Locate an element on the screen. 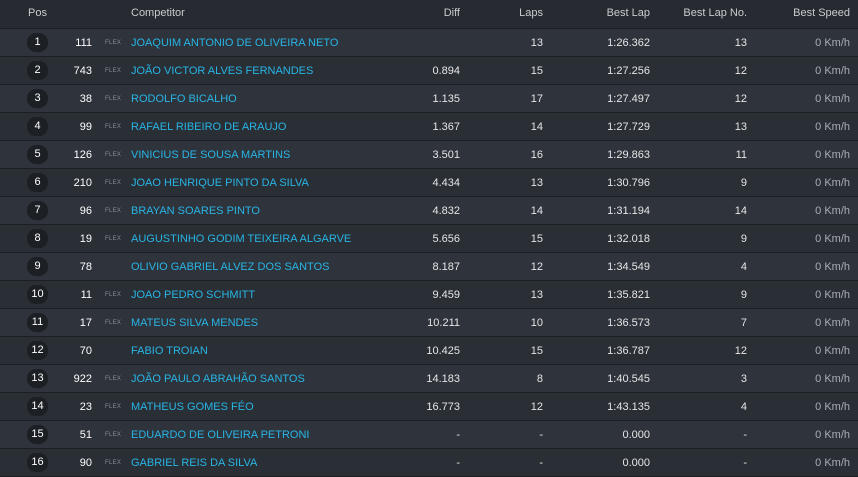 This screenshot has height=477, width=858. position-badge: 12 is located at coordinates (37, 350).